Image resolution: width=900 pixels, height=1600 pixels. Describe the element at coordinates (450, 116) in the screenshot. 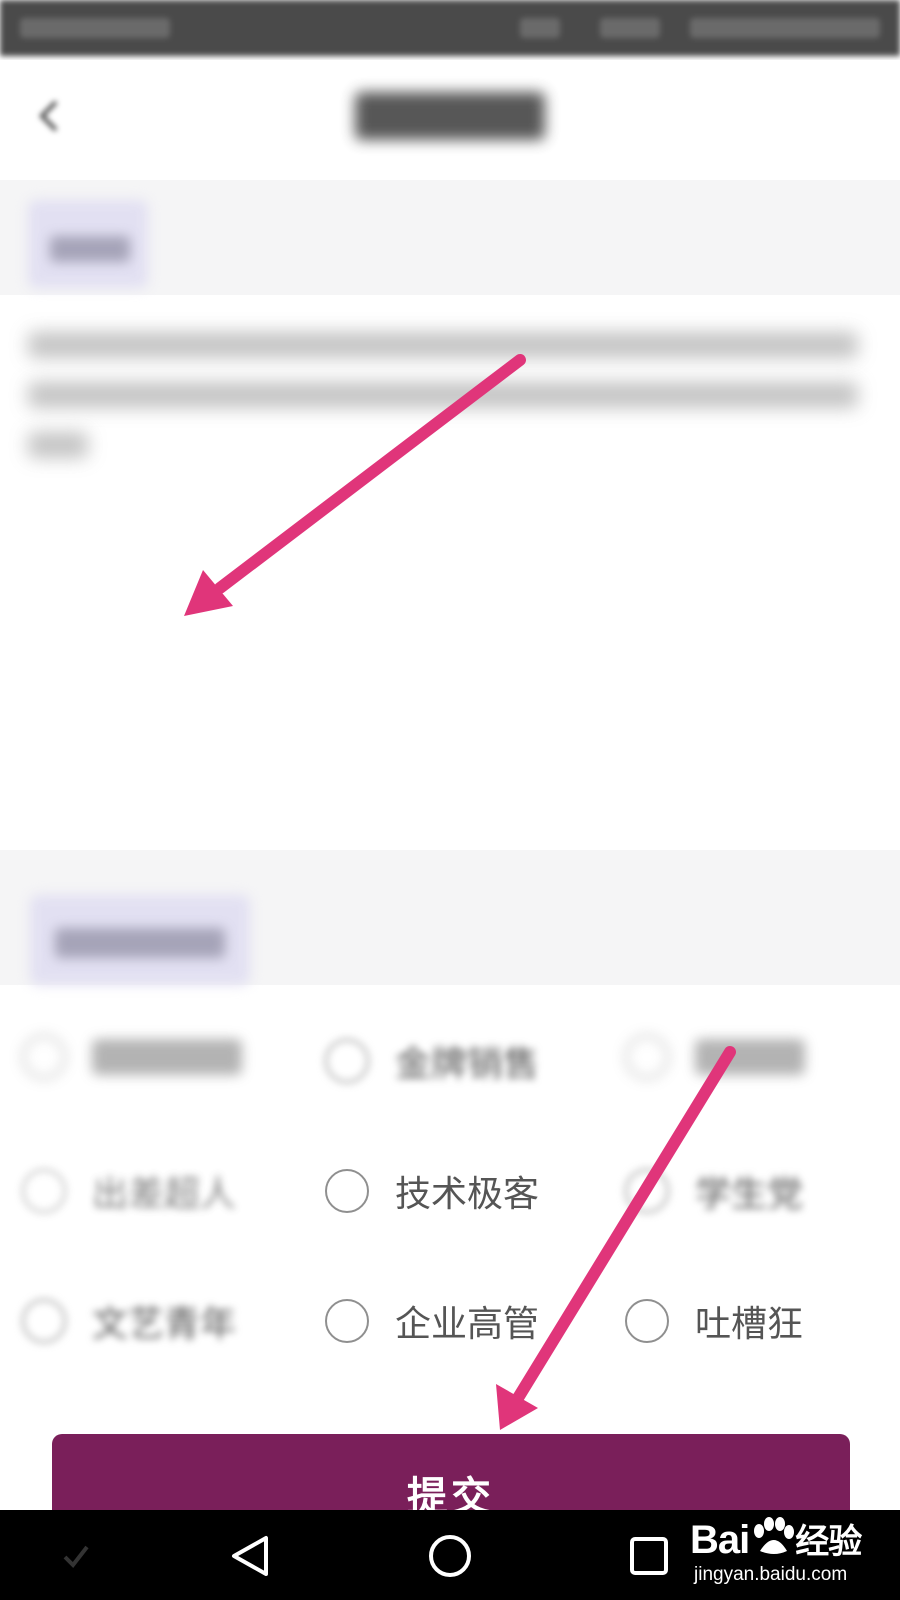

I see `page-title` at that location.